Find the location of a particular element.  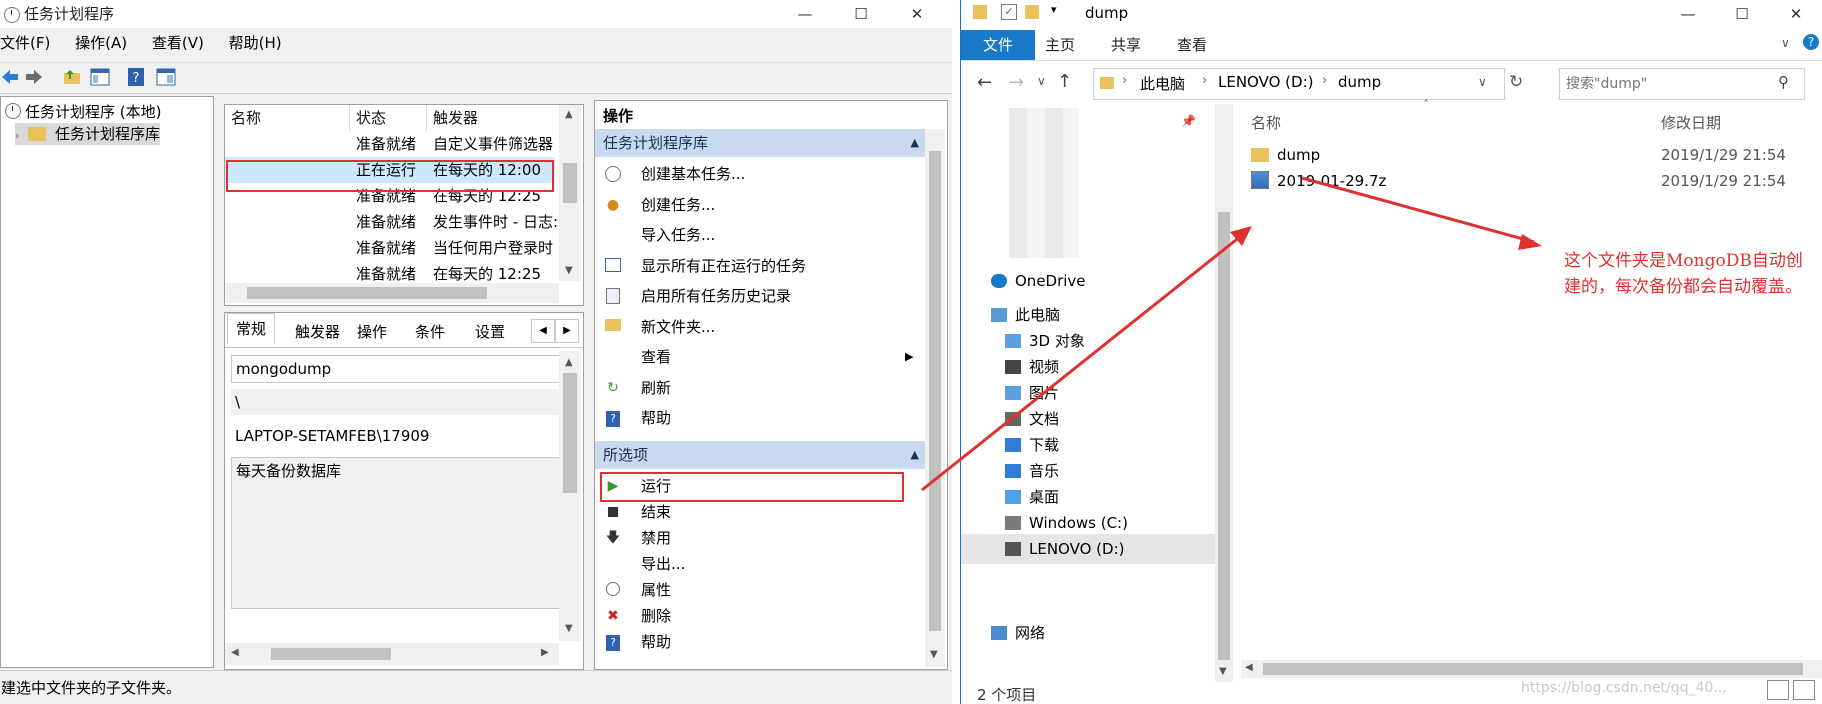

details-view-icon is located at coordinates (1778, 690).